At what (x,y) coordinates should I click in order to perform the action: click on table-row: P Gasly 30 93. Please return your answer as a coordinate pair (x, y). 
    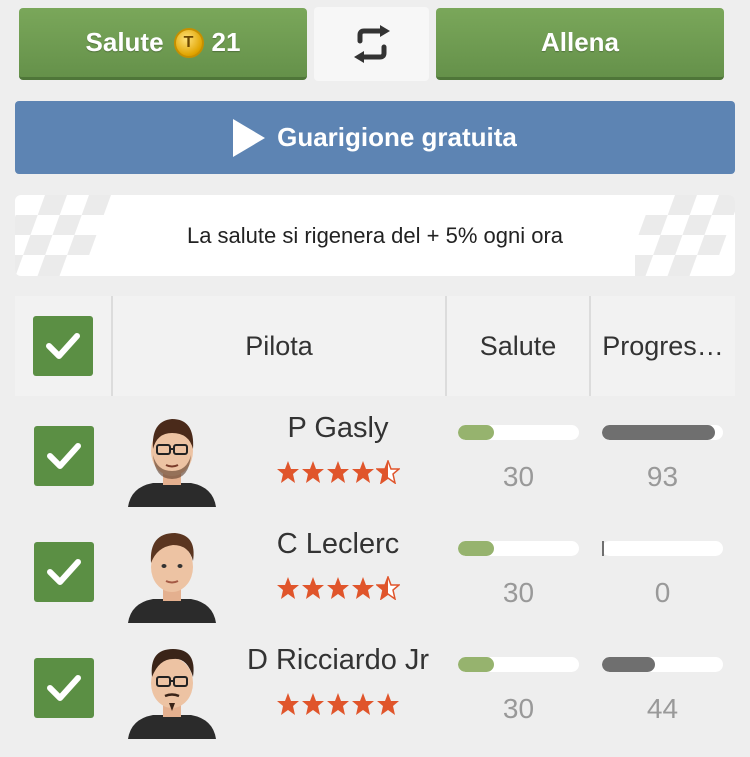
    Looking at the image, I should click on (375, 455).